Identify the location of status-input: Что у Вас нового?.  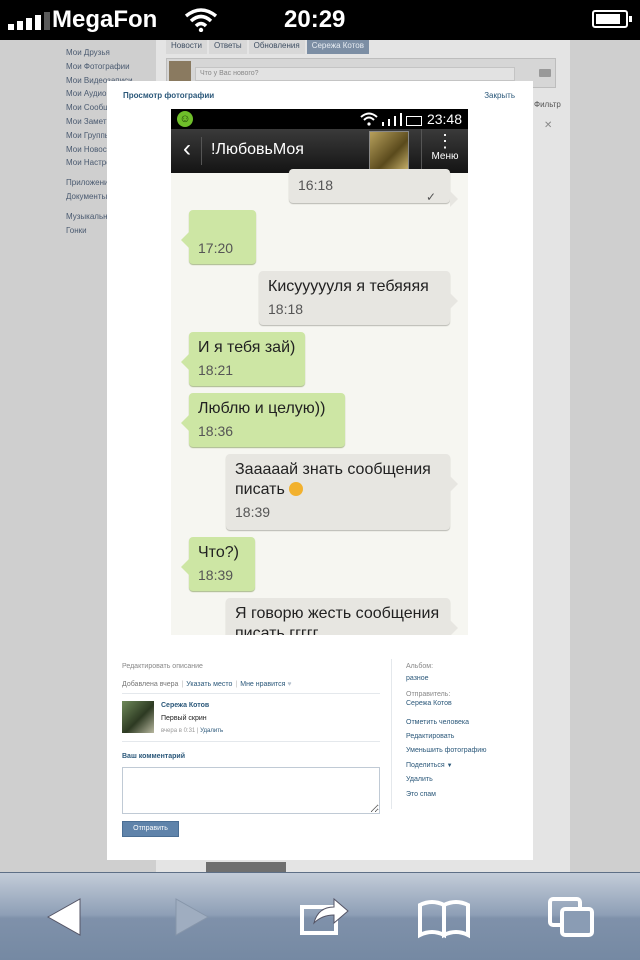
(355, 74).